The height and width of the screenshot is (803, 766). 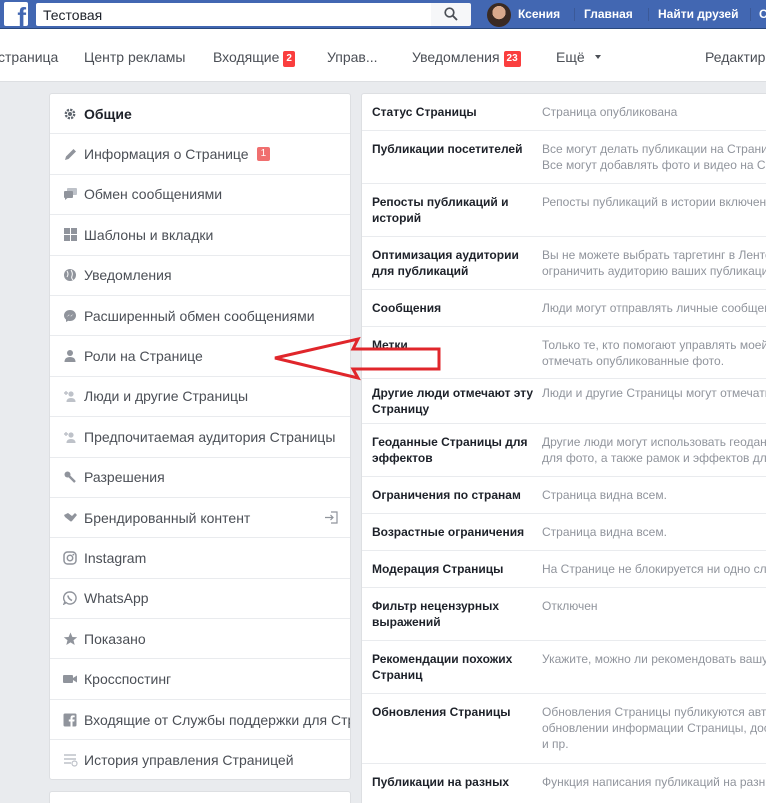 What do you see at coordinates (499, 15) in the screenshot?
I see `avatar` at bounding box center [499, 15].